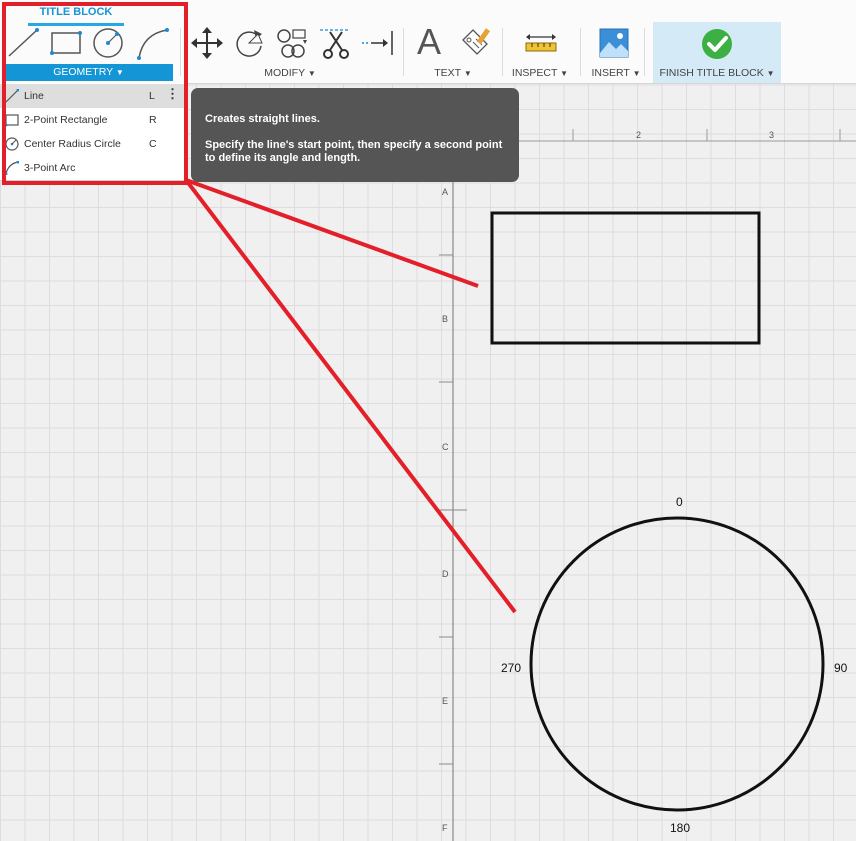 The width and height of the screenshot is (856, 841). I want to click on attribute-icon, so click(475, 43).